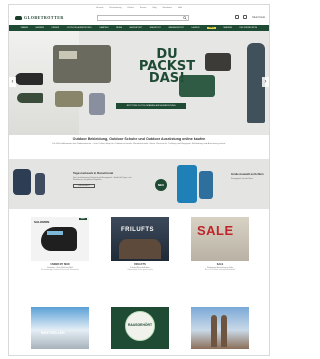 Image resolution: width=320 pixels, height=359 pixels. I want to click on hero-backpack-image, so click(97, 104).